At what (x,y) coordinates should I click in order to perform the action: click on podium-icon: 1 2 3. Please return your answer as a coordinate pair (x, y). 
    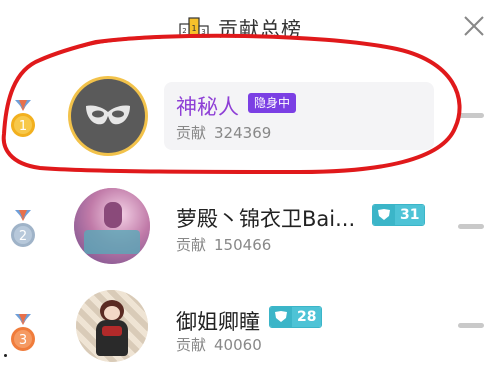
    Looking at the image, I should click on (194, 27).